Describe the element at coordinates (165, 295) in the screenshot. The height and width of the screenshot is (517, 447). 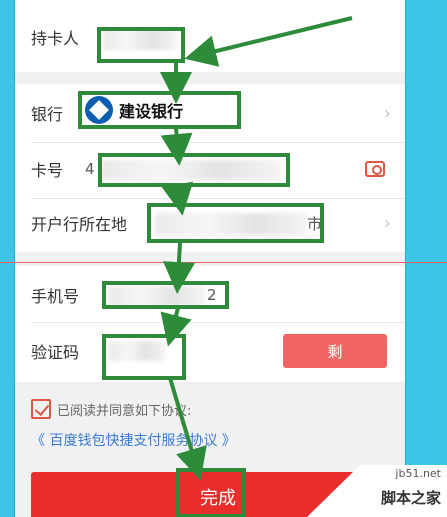
I see `highlight-box-phone` at that location.